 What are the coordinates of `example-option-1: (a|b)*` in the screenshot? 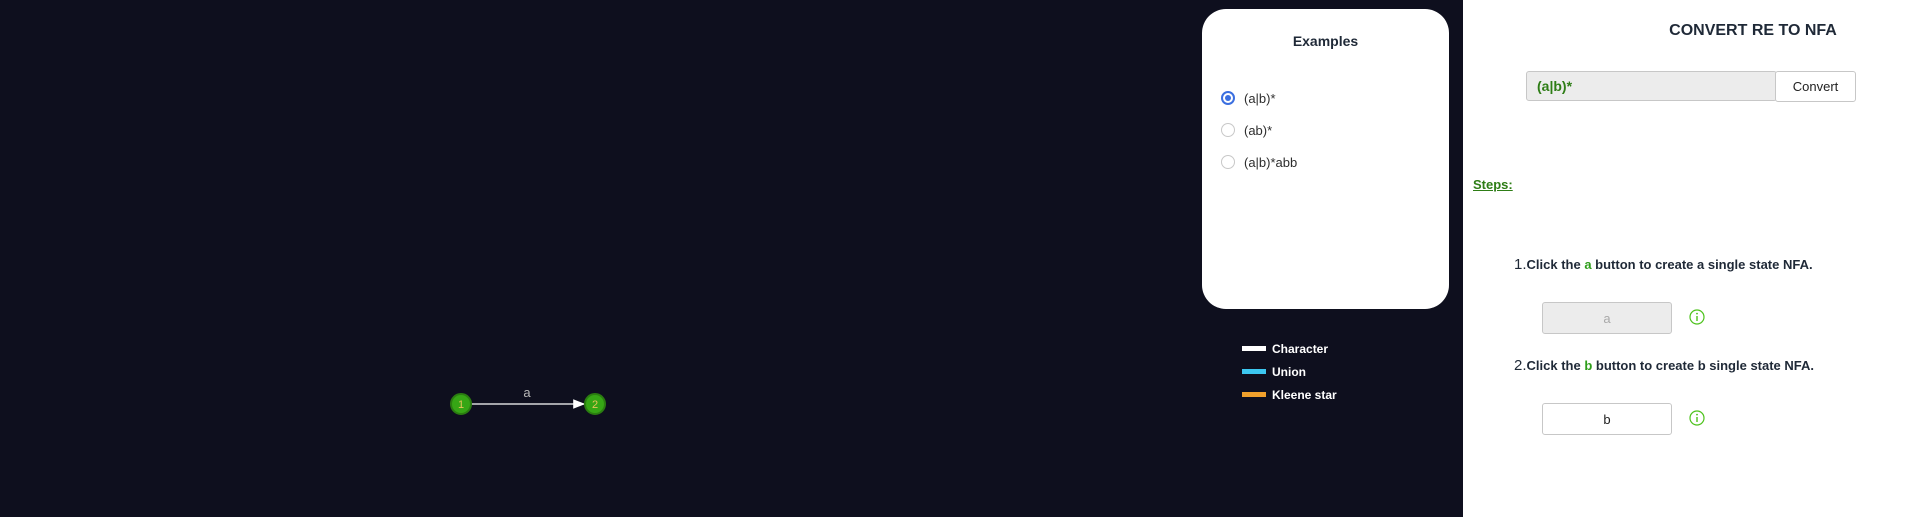 It's located at (1248, 98).